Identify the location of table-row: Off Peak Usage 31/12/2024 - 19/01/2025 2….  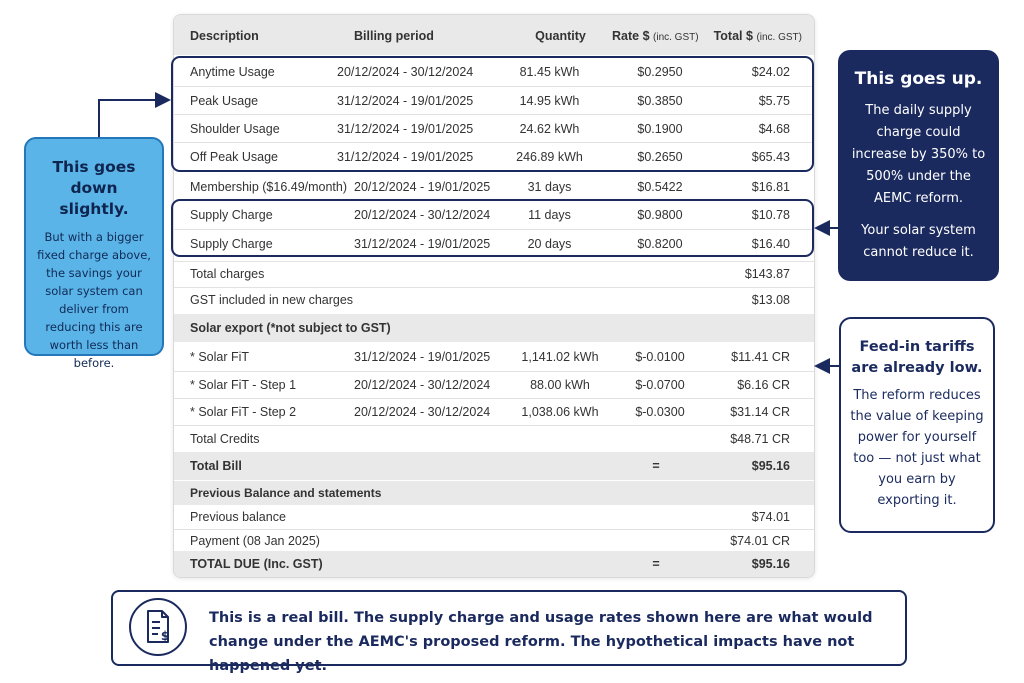
(494, 156).